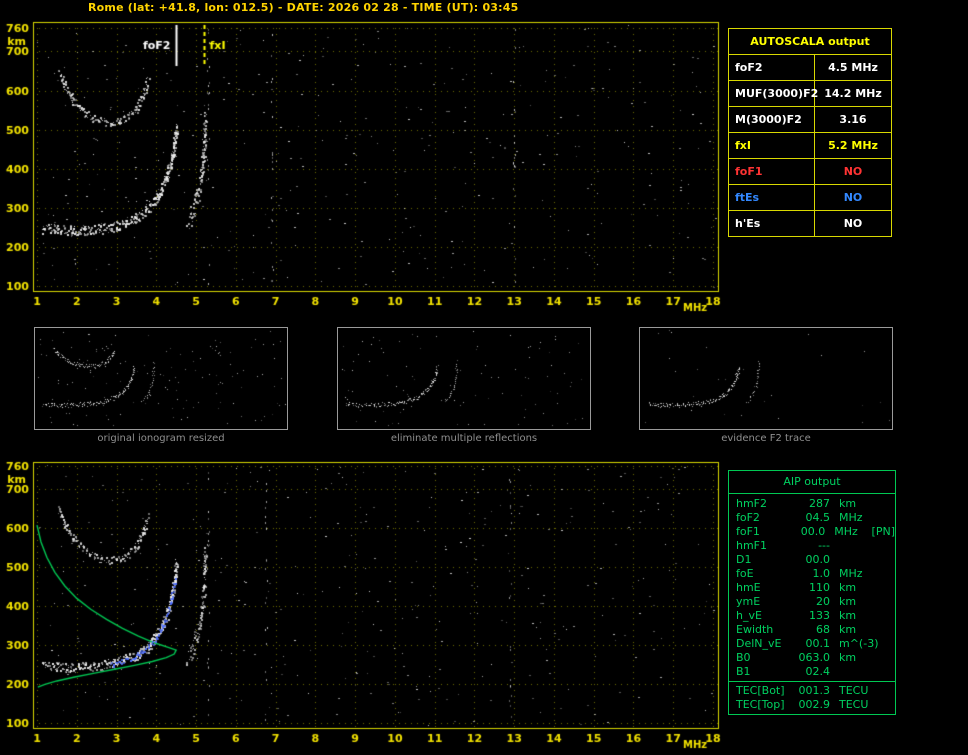 The width and height of the screenshot is (968, 755). What do you see at coordinates (812, 546) in the screenshot?
I see `aip-row-3: hmF1 ---` at bounding box center [812, 546].